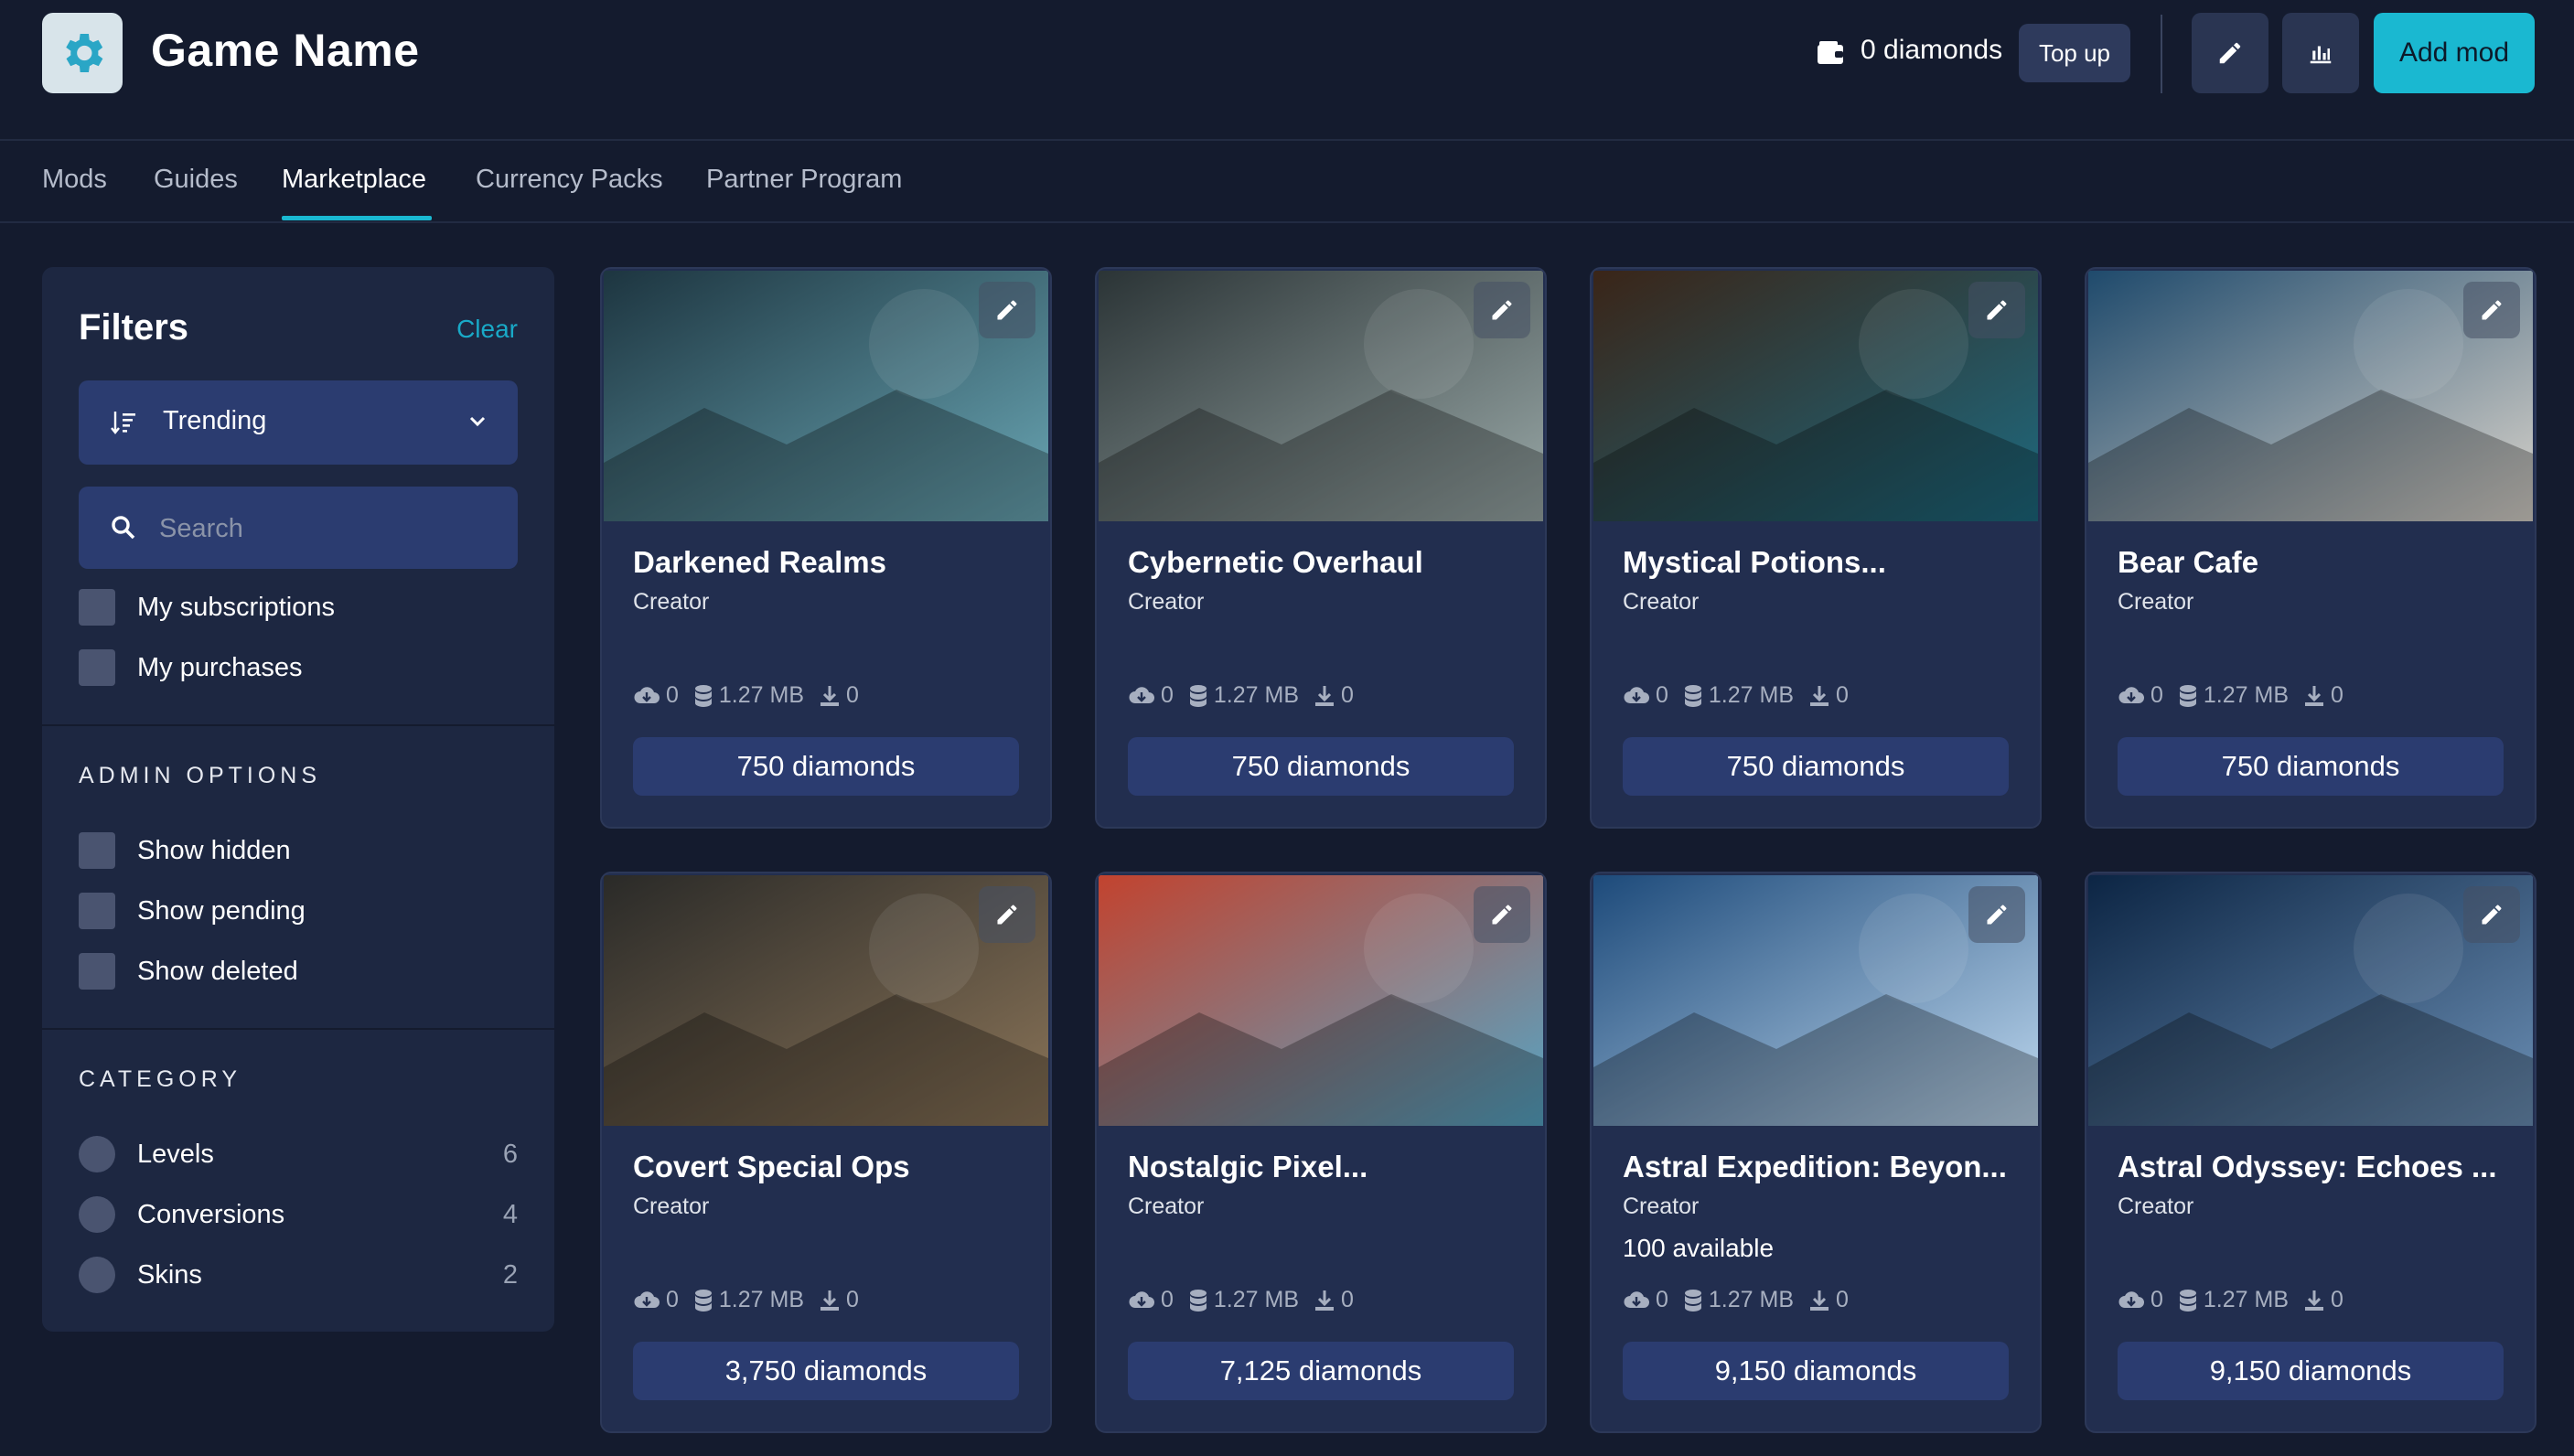 Image resolution: width=2574 pixels, height=1456 pixels. Describe the element at coordinates (1287, 70) in the screenshot. I see `top-header: Game Name 0 diamonds Top up Add mod` at that location.